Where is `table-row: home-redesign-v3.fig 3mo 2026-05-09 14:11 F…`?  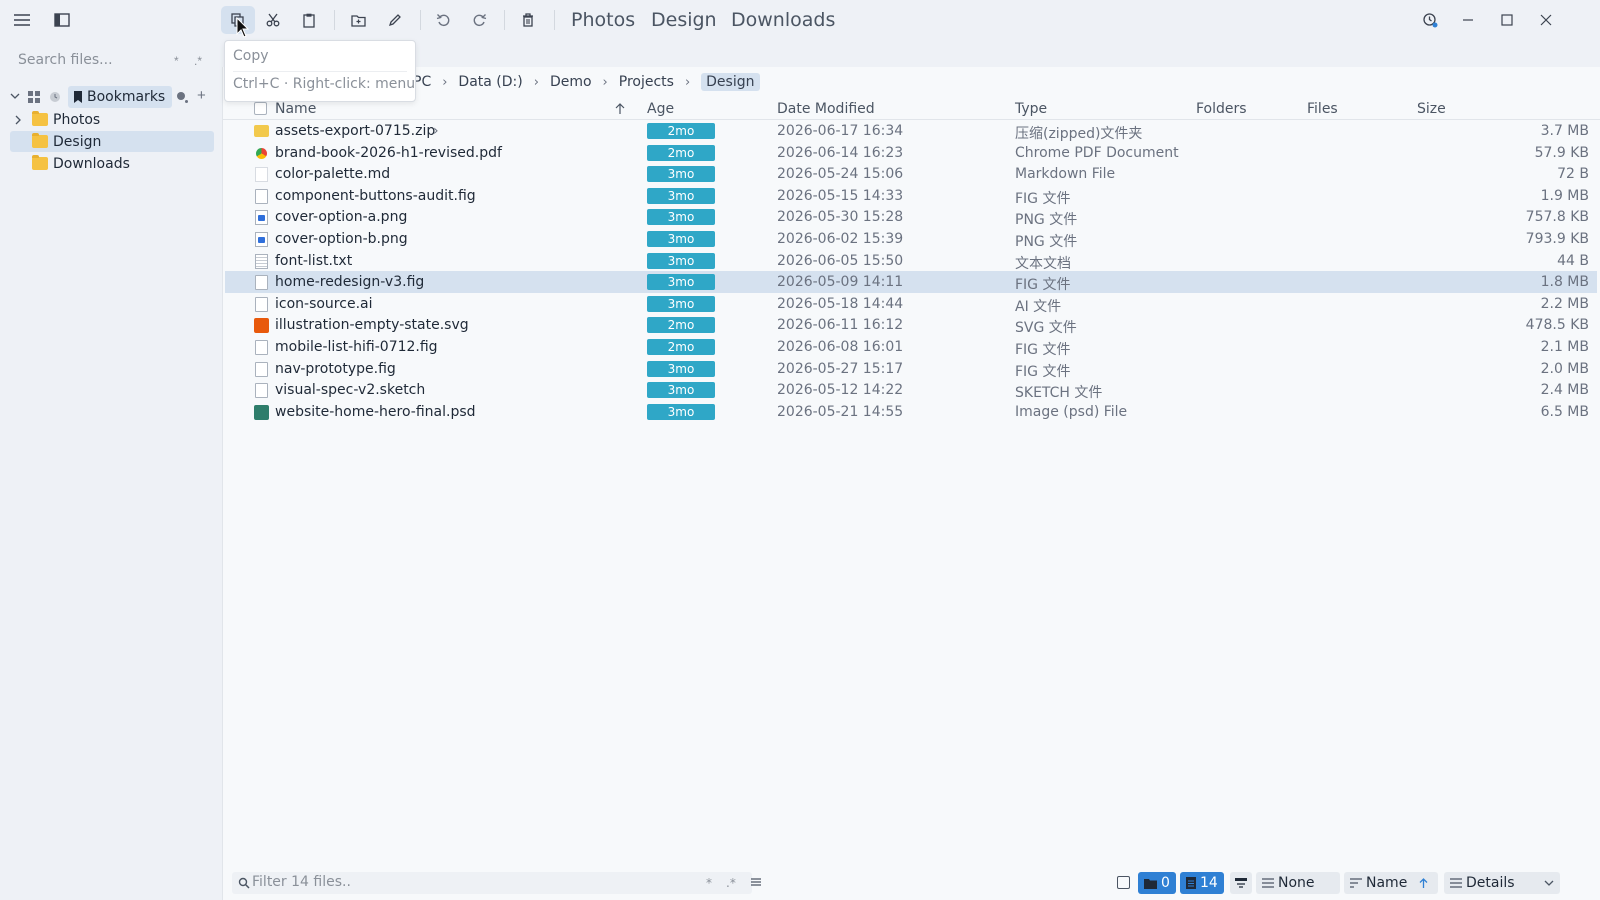
table-row: home-redesign-v3.fig 3mo 2026-05-09 14:11 F… is located at coordinates (911, 282).